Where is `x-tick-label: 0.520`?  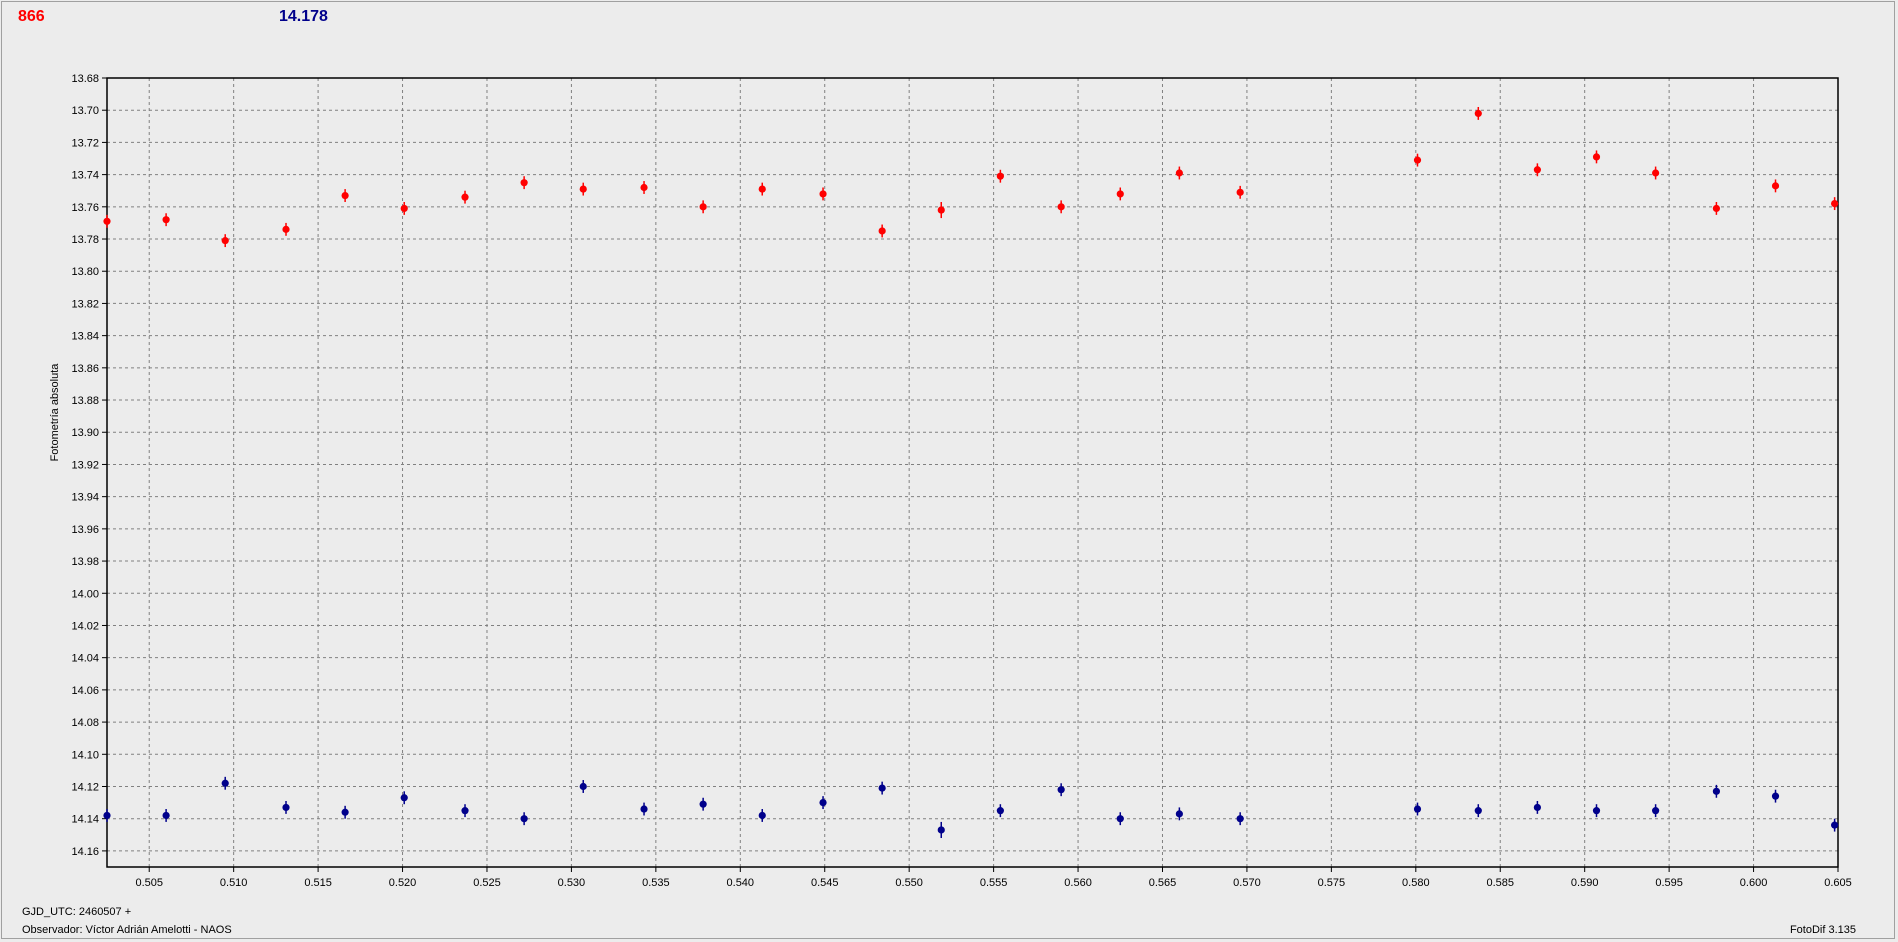
x-tick-label: 0.520 is located at coordinates (403, 883).